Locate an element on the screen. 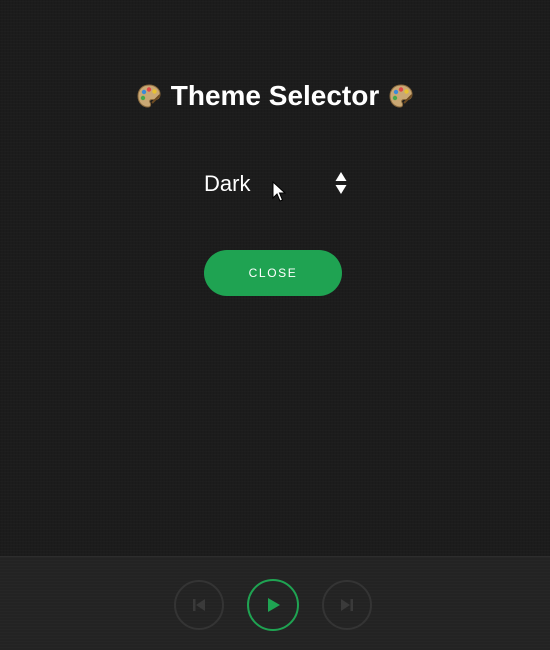  play-icon is located at coordinates (274, 605).